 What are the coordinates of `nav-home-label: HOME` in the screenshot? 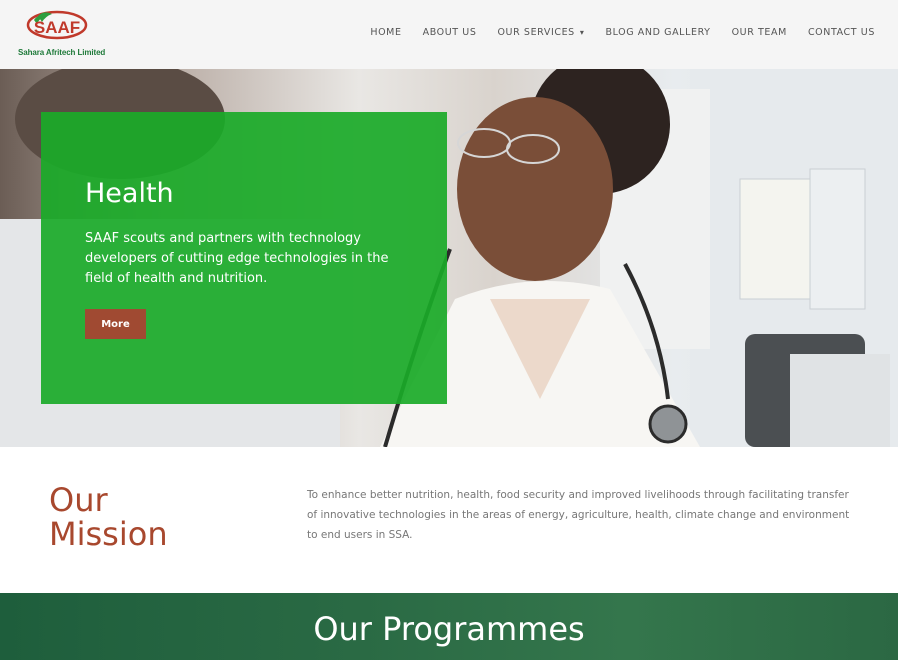 It's located at (386, 32).